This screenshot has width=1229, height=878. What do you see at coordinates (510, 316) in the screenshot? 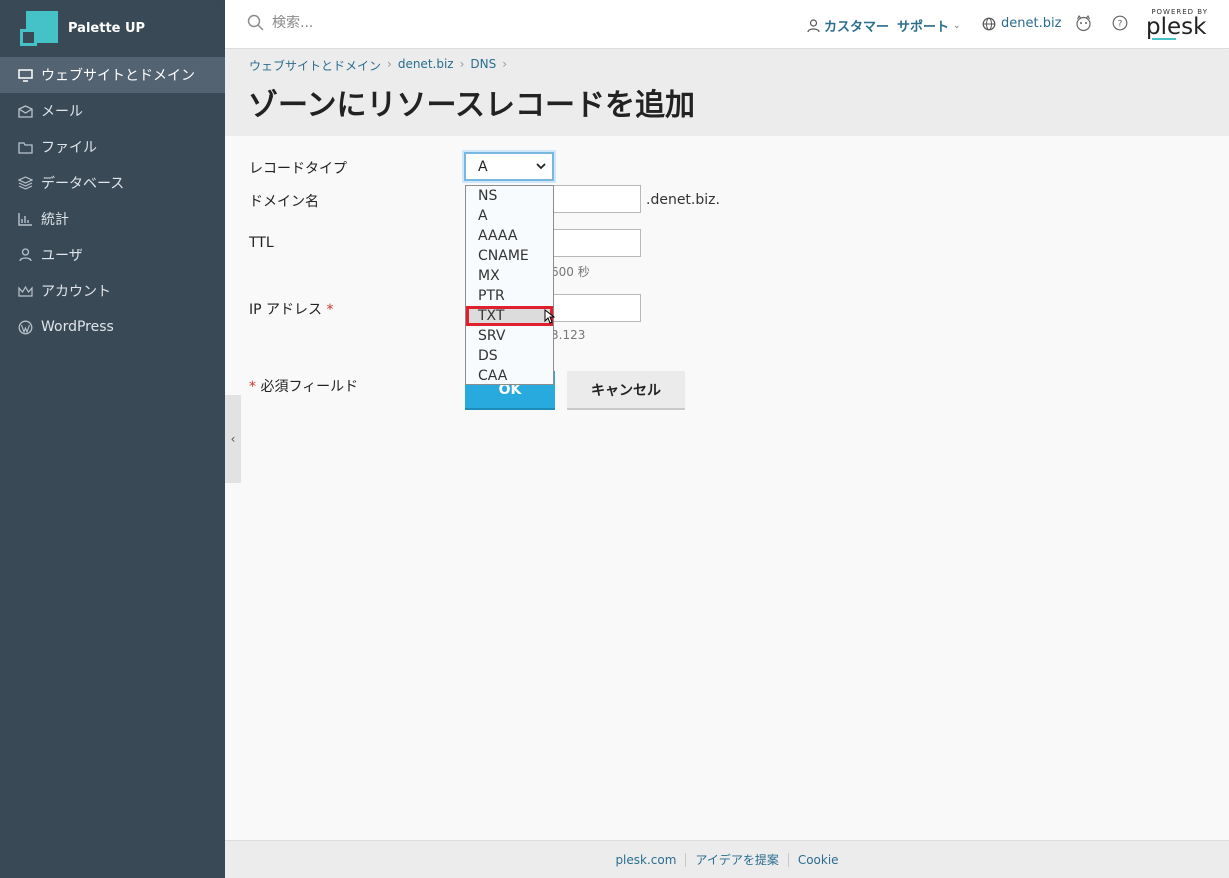
I see `option-txt-highlighted: TXT` at bounding box center [510, 316].